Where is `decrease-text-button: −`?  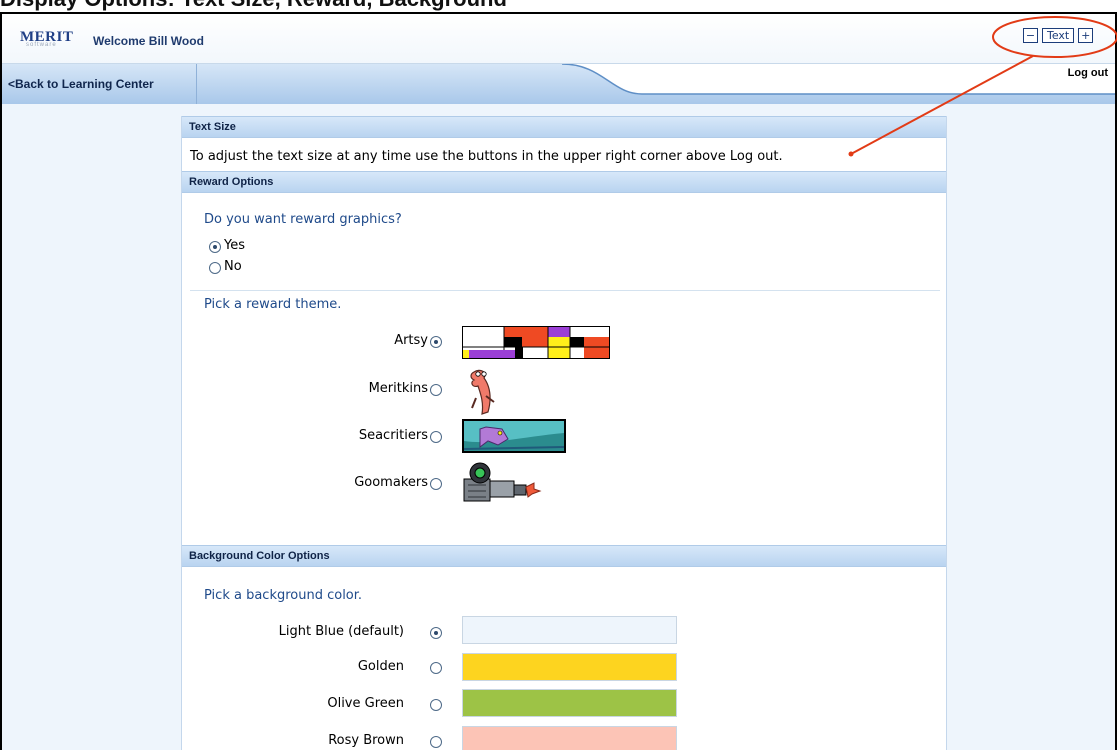
decrease-text-button: − is located at coordinates (1030, 35).